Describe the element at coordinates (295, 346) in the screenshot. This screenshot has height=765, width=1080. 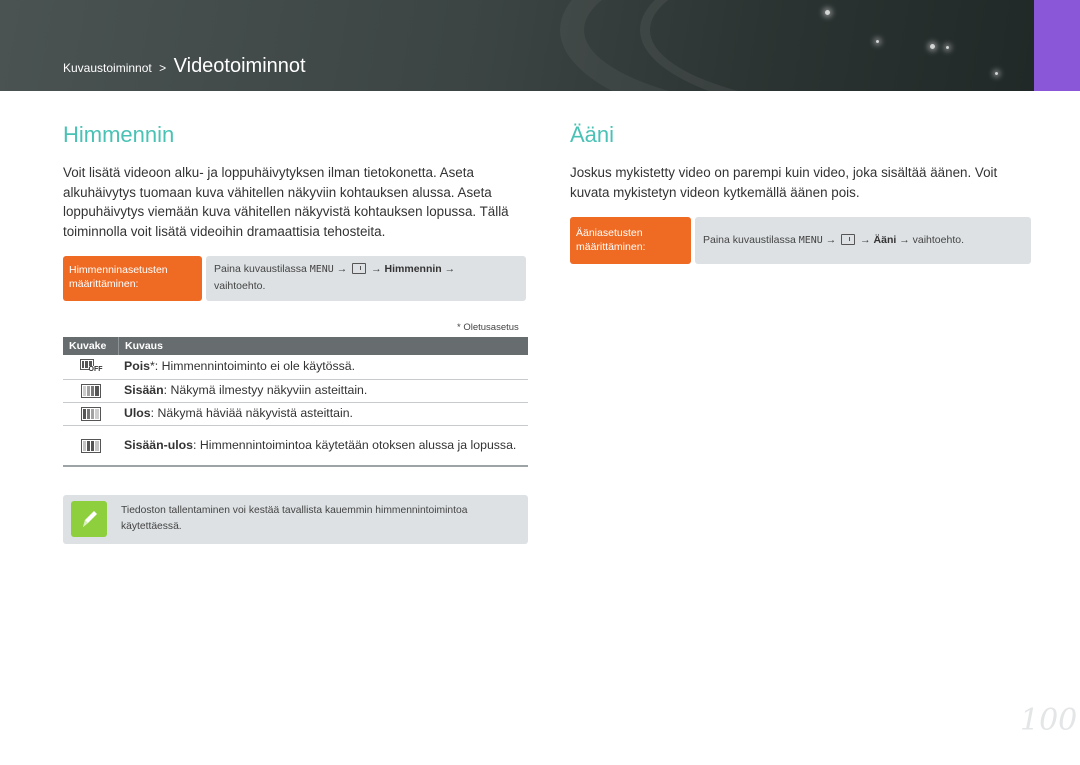
I see `table-header: Kuvake Kuvaus` at that location.